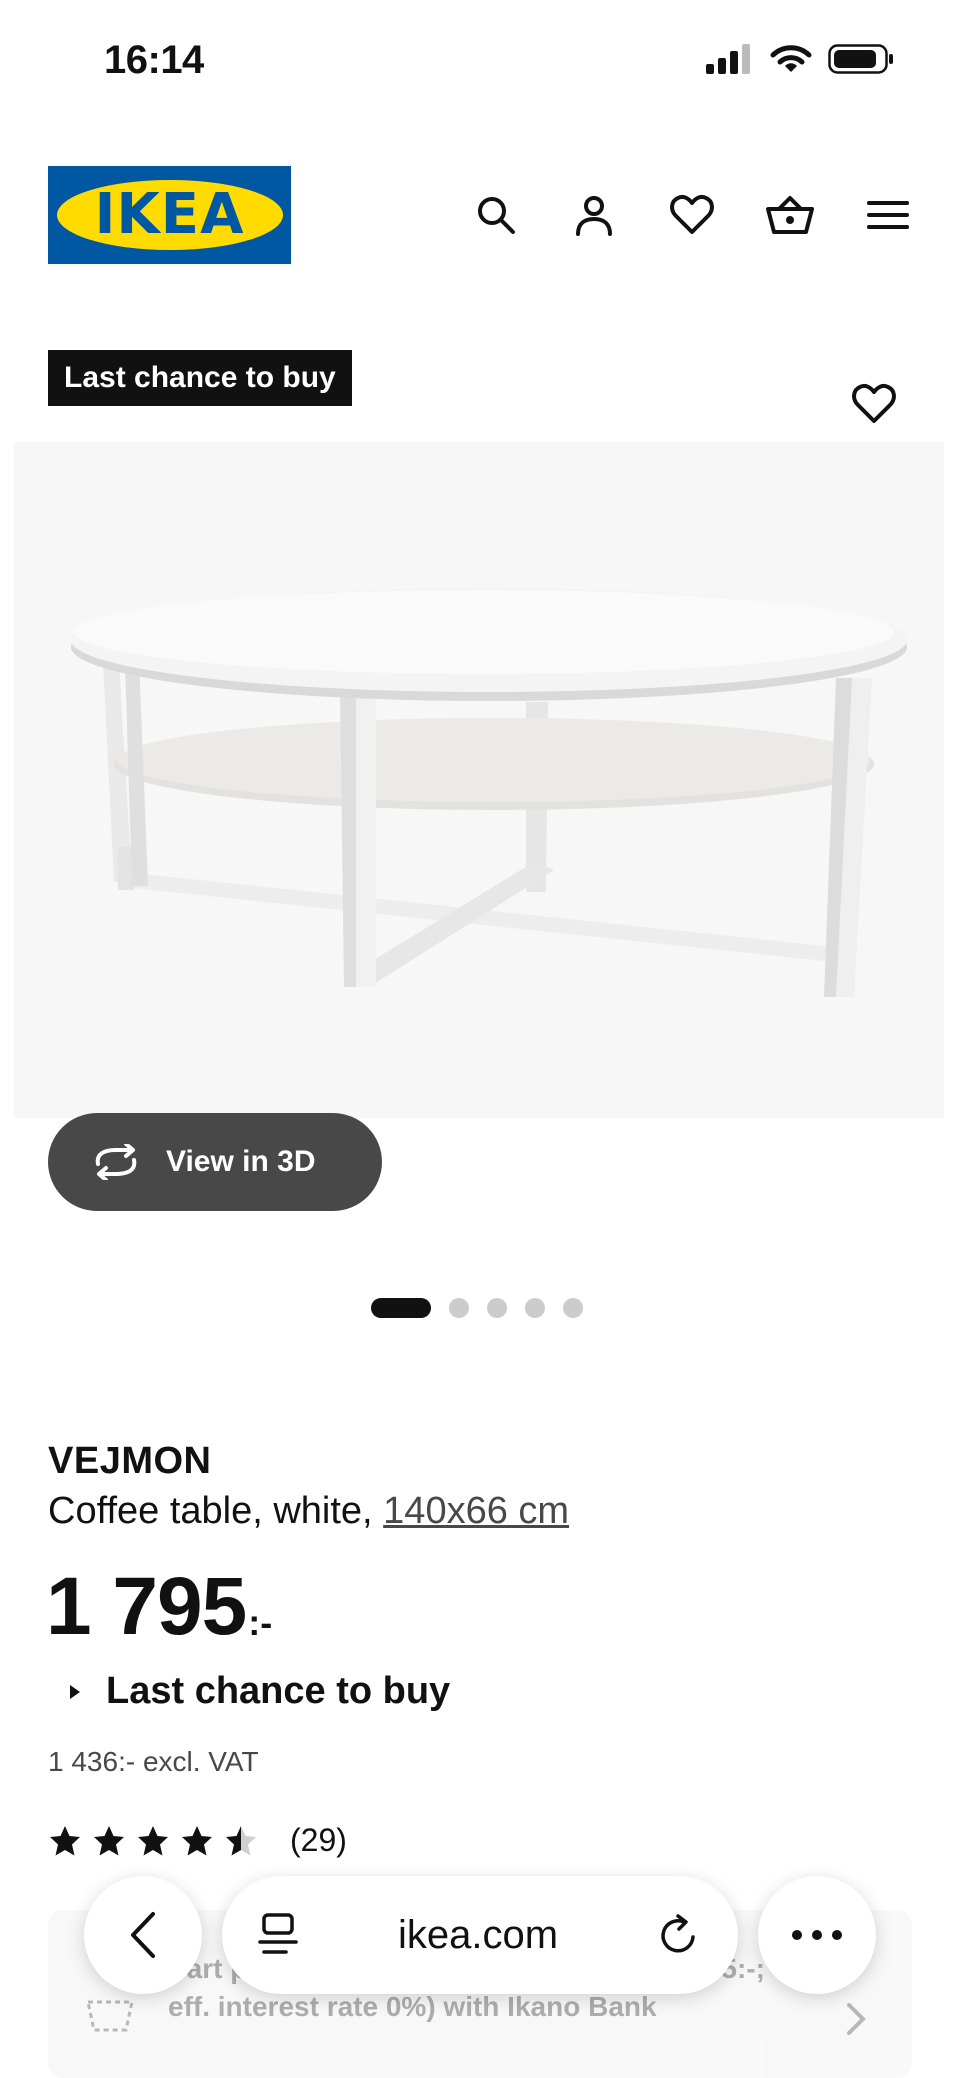 The width and height of the screenshot is (960, 2078). I want to click on ikea-logo: IKEA, so click(169, 215).